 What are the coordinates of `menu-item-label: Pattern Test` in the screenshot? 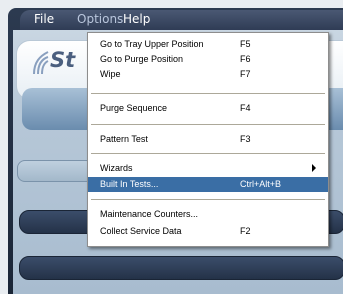 It's located at (124, 139).